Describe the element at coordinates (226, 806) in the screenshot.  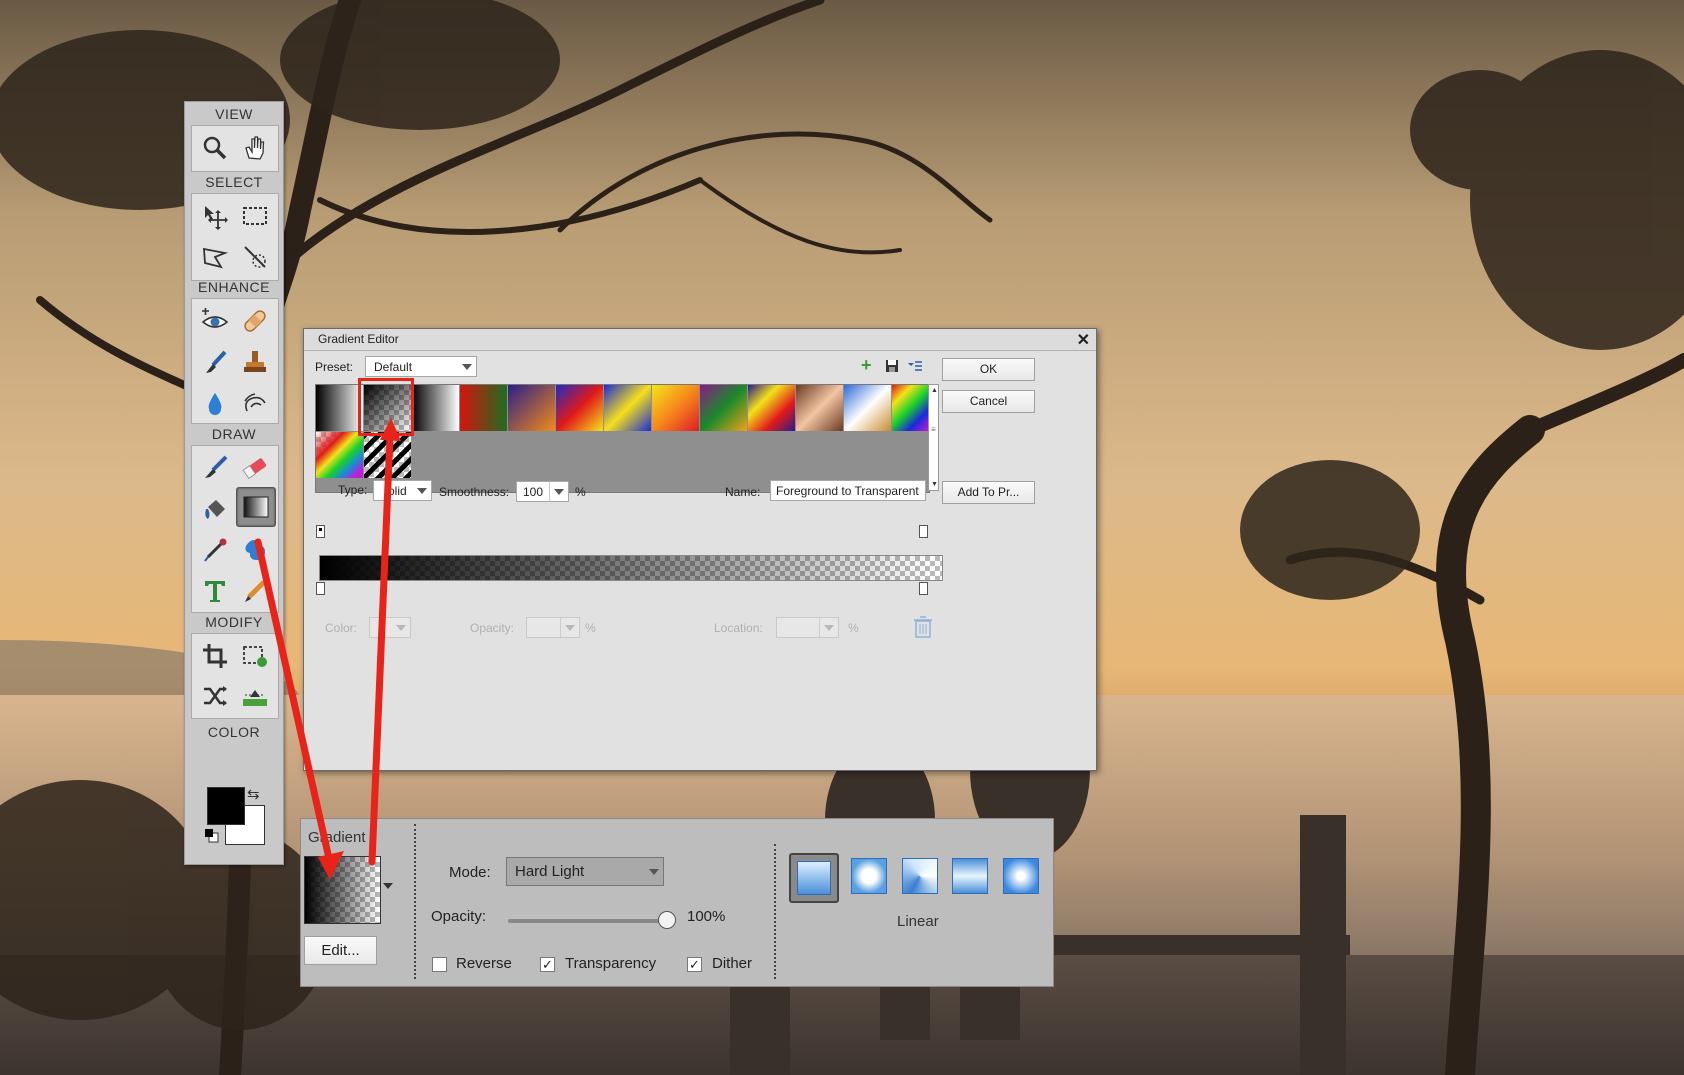
I see `foreground-color-swatch` at that location.